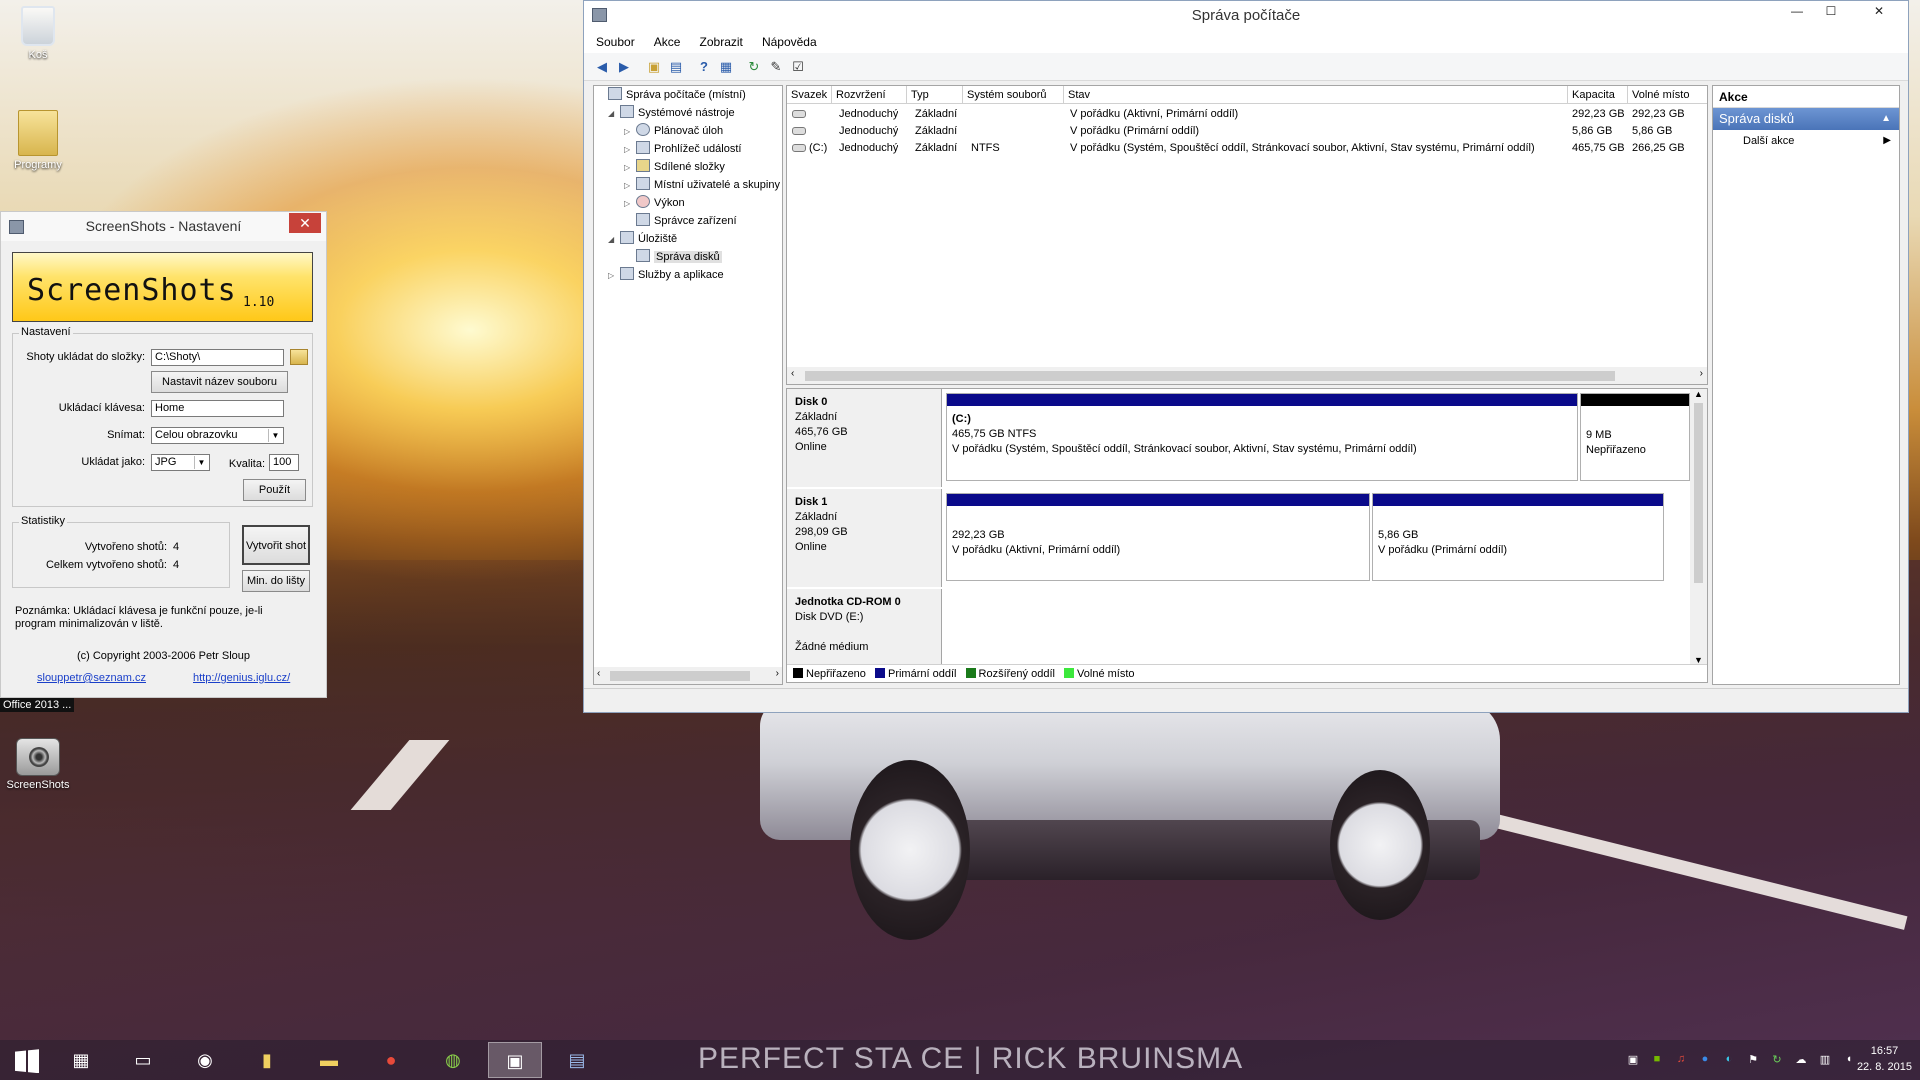 The width and height of the screenshot is (1920, 1080). Describe the element at coordinates (869, 95) in the screenshot. I see `column-header-rozvrzeni: Rozvržení` at that location.